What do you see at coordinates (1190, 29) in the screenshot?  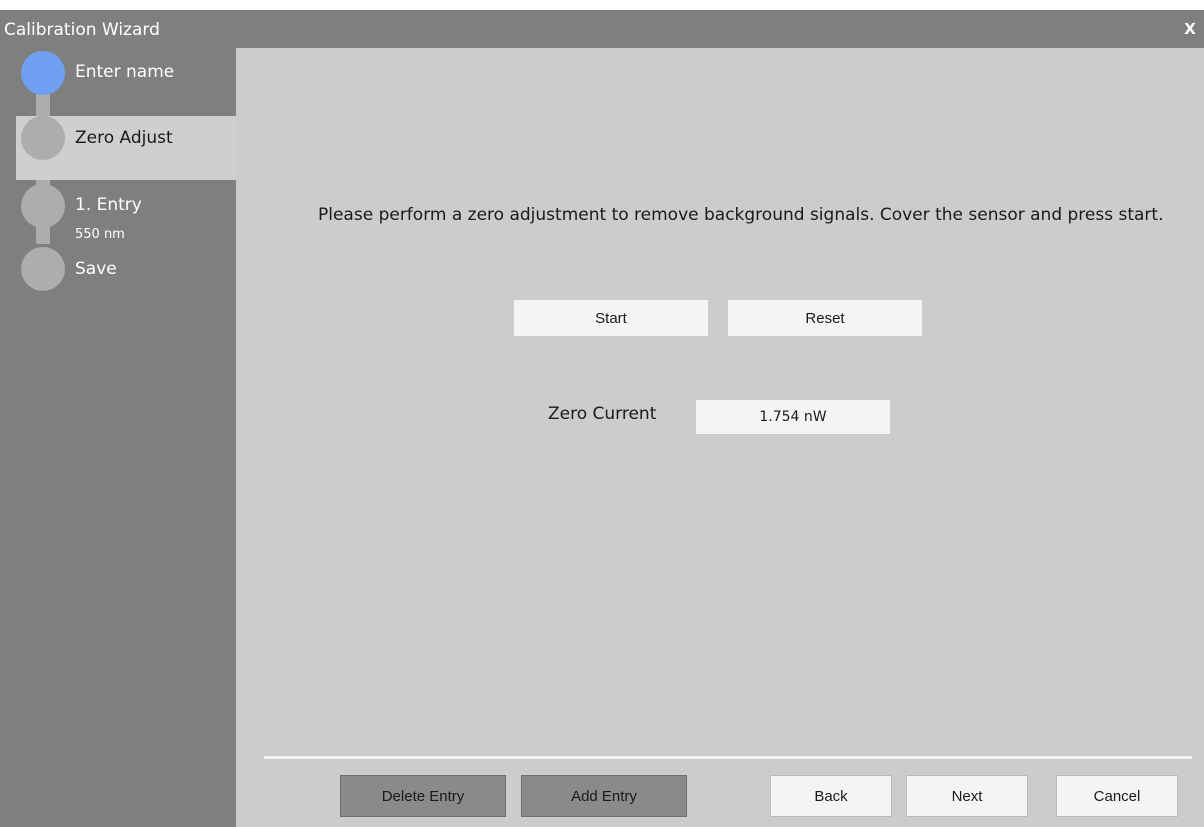 I see `close-button: X` at bounding box center [1190, 29].